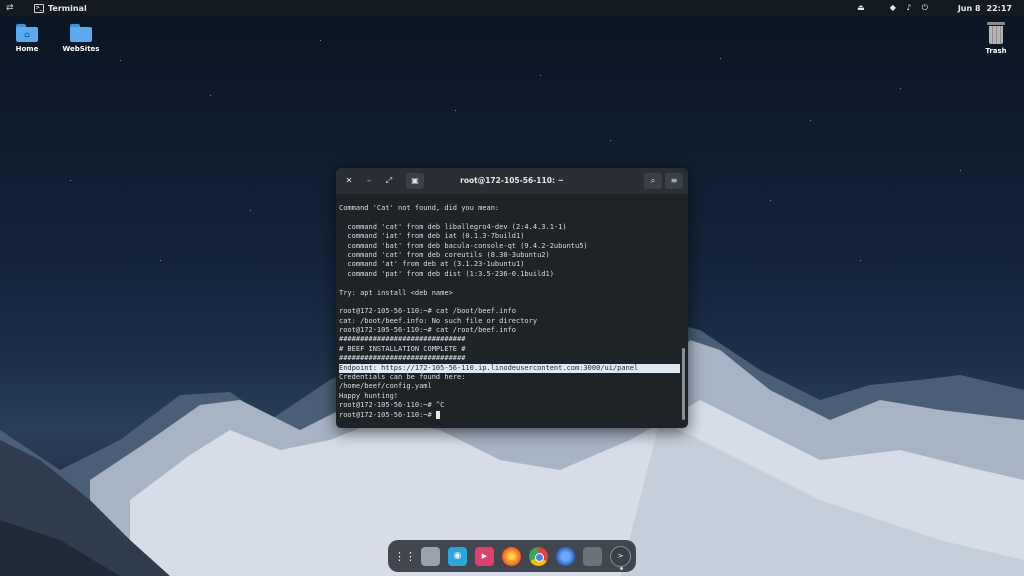  What do you see at coordinates (457, 556) in the screenshot?
I see `camera-icon: ◉` at bounding box center [457, 556].